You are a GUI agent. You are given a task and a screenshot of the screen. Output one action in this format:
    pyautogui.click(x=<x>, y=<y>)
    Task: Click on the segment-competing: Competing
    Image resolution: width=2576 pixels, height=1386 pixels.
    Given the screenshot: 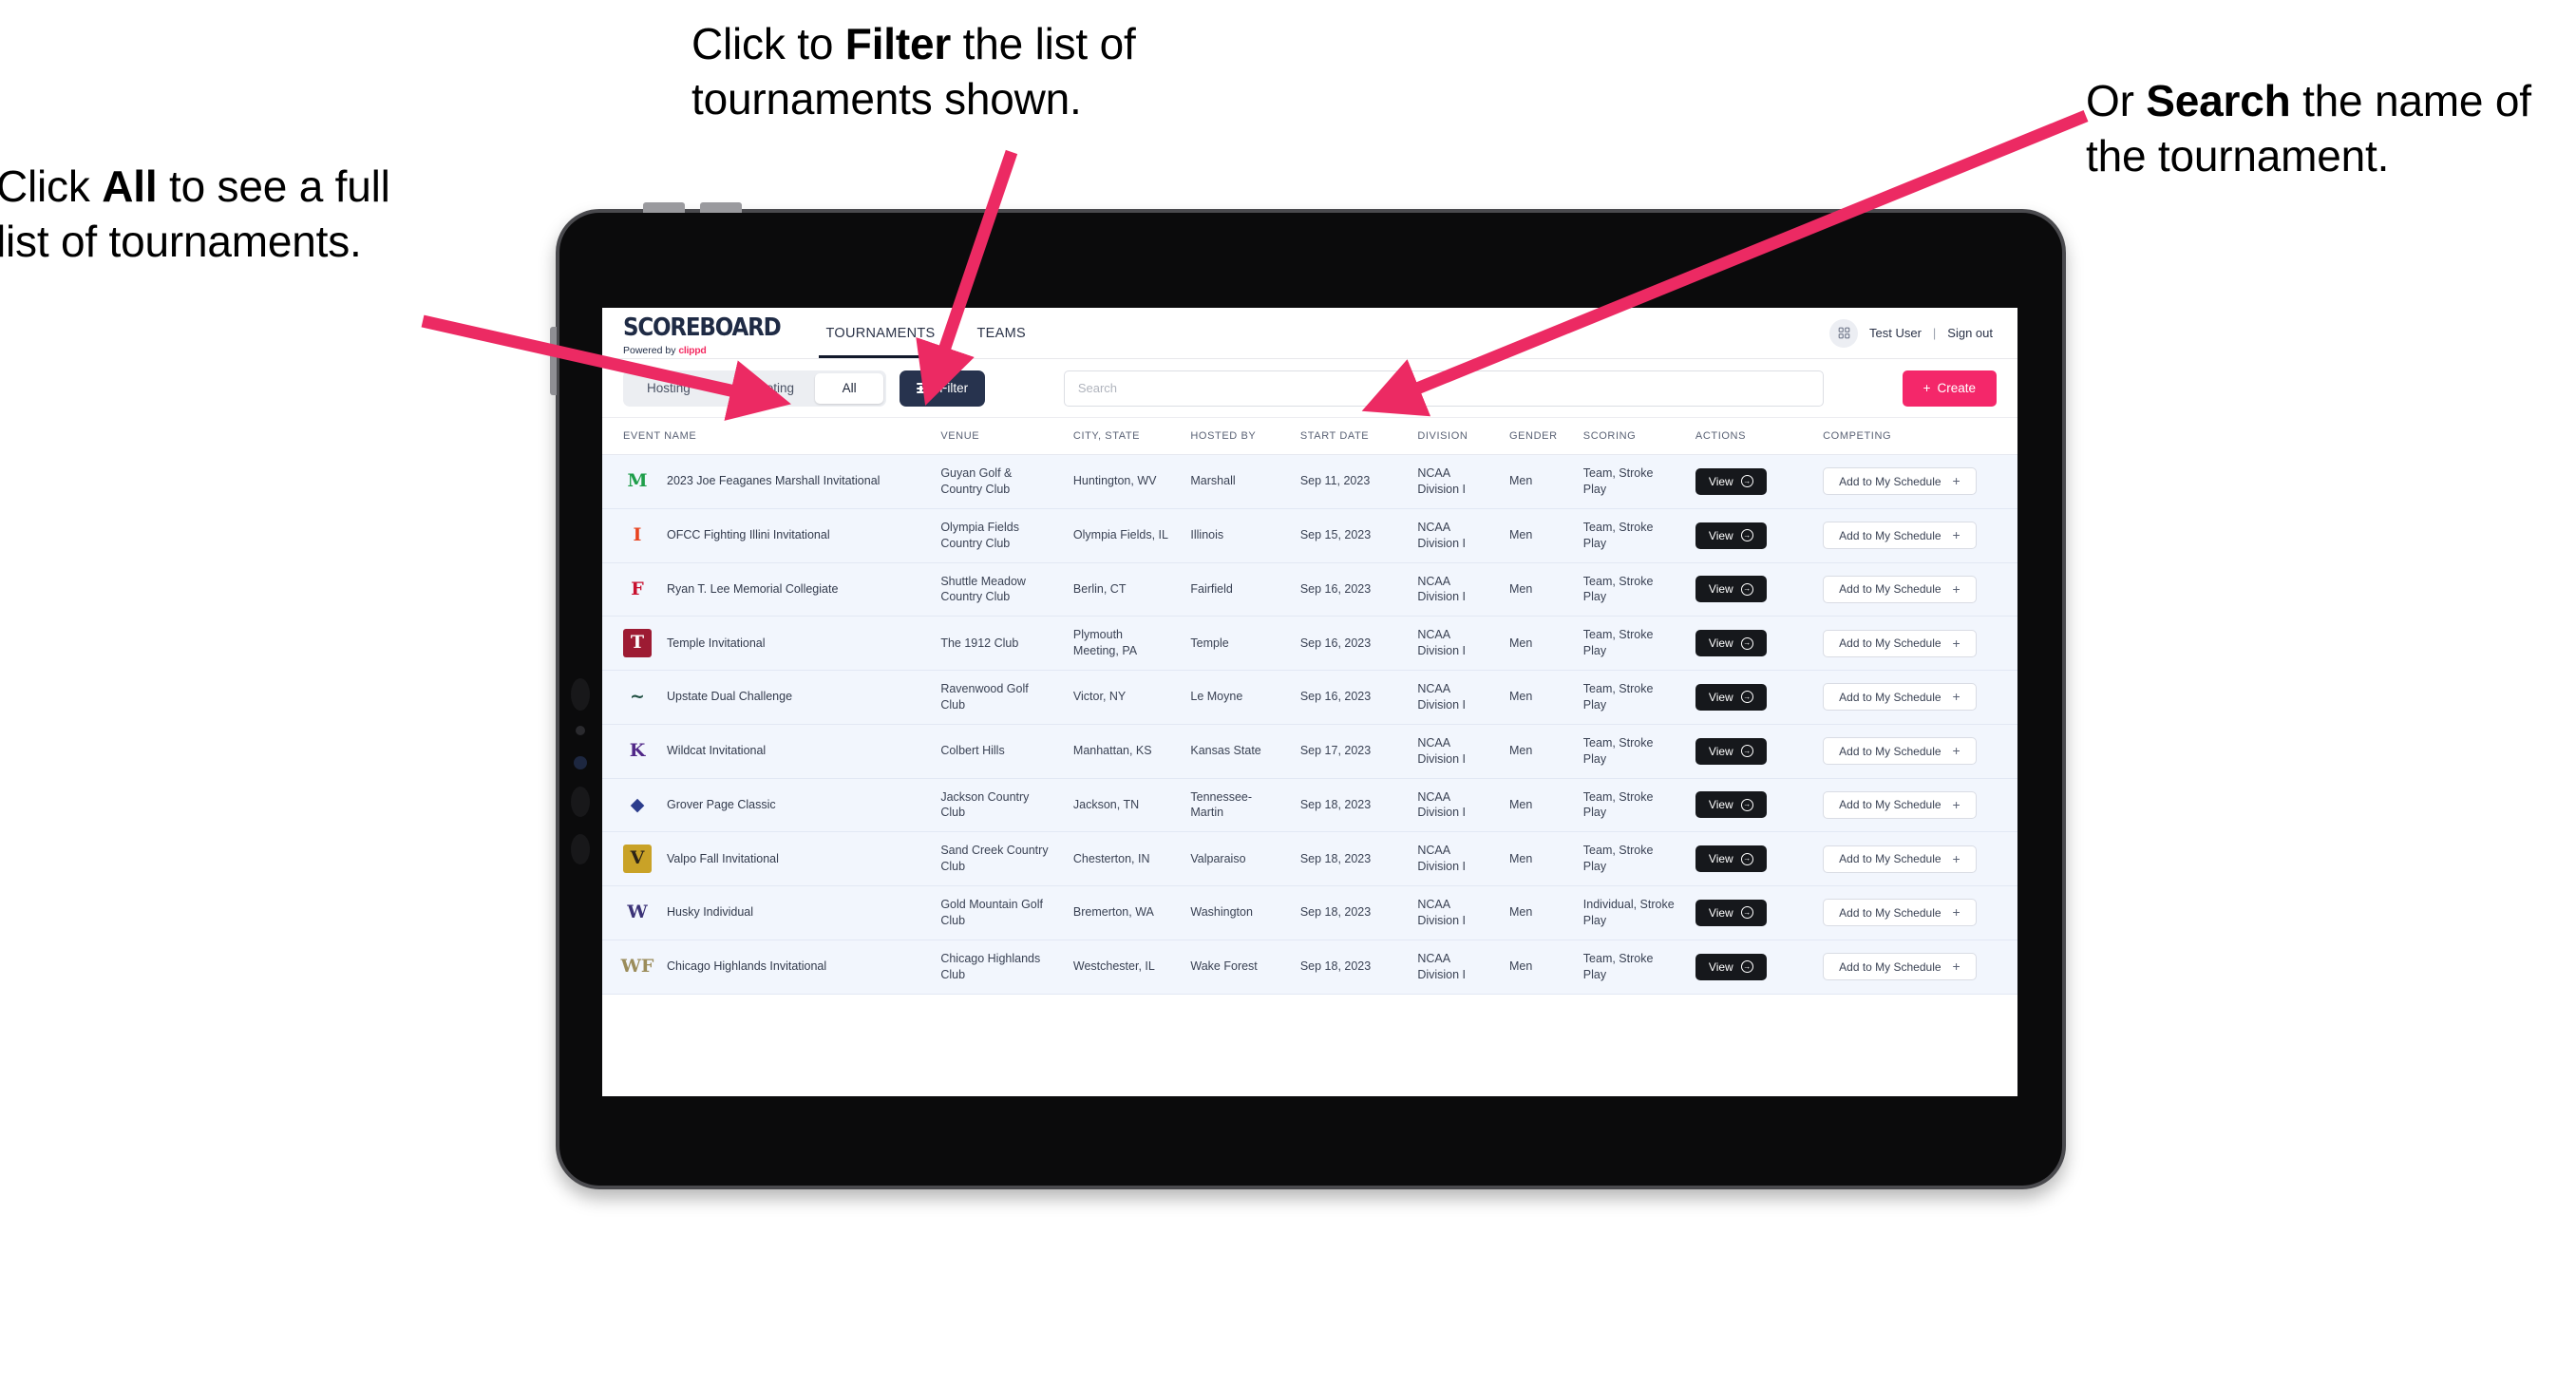 What is the action you would take?
    pyautogui.click(x=763, y=388)
    